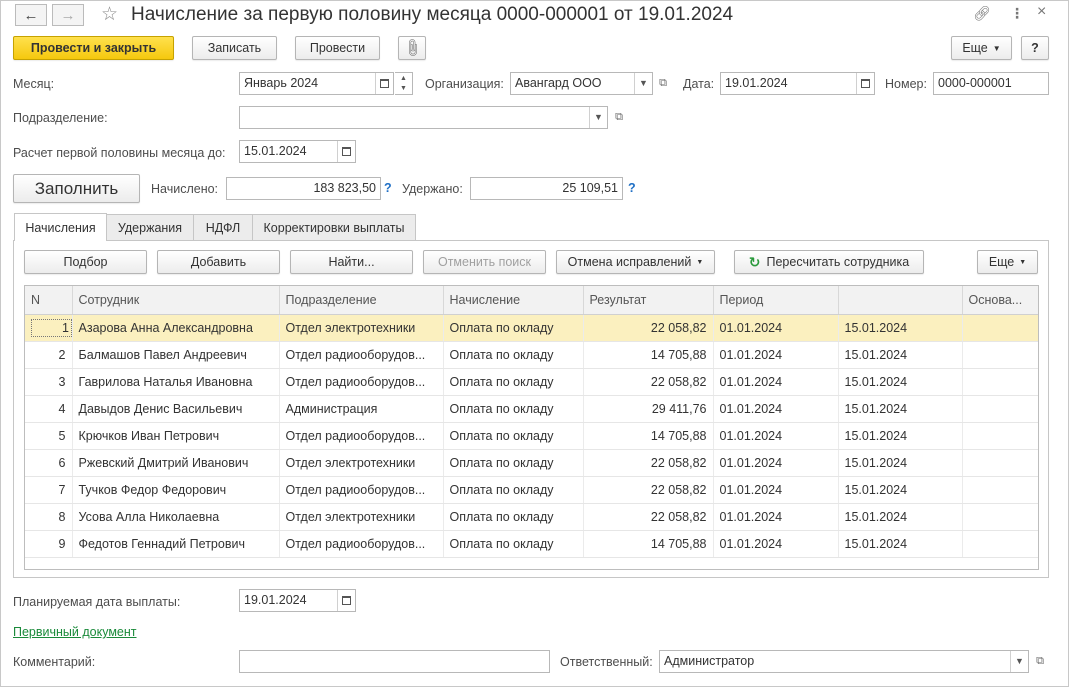 This screenshot has height=687, width=1069. What do you see at coordinates (991, 83) in the screenshot?
I see `number-field: 0000-000001` at bounding box center [991, 83].